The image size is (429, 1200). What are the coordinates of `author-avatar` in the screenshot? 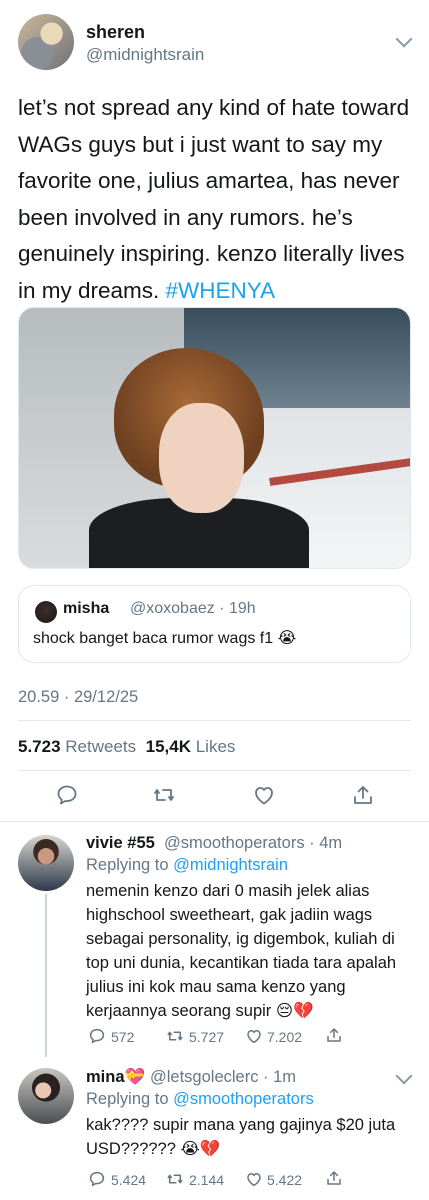 It's located at (46, 42).